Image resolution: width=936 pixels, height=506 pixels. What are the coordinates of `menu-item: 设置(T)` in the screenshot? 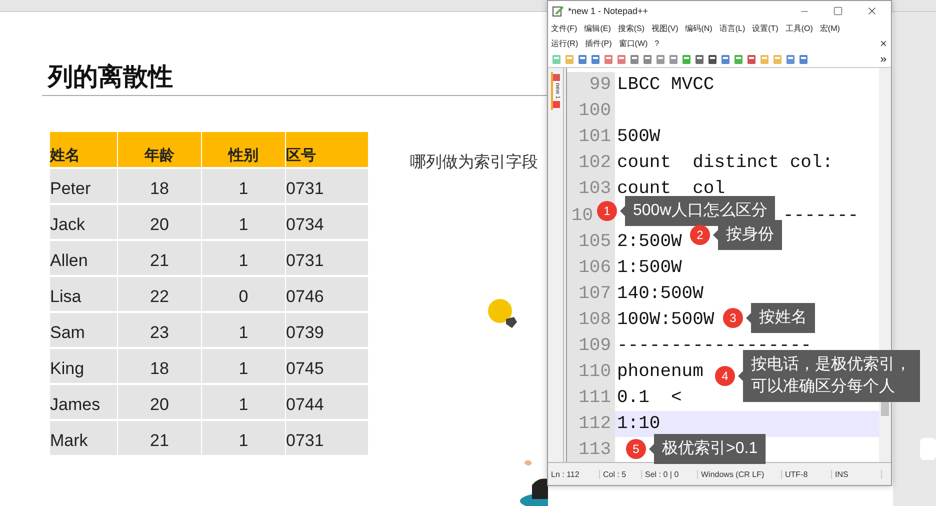 It's located at (765, 28).